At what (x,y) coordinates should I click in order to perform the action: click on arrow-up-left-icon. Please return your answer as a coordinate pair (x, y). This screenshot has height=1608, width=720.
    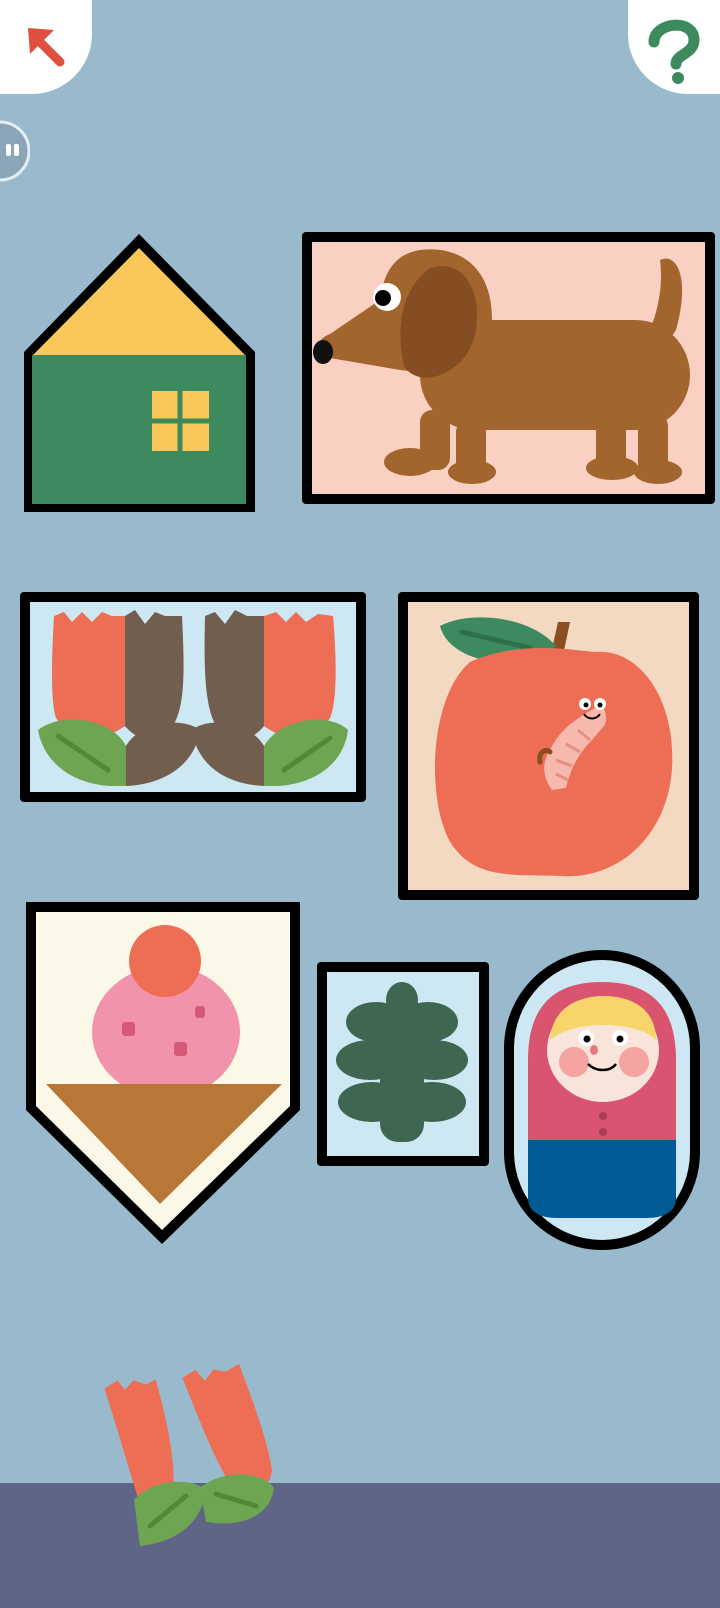
    Looking at the image, I should click on (46, 47).